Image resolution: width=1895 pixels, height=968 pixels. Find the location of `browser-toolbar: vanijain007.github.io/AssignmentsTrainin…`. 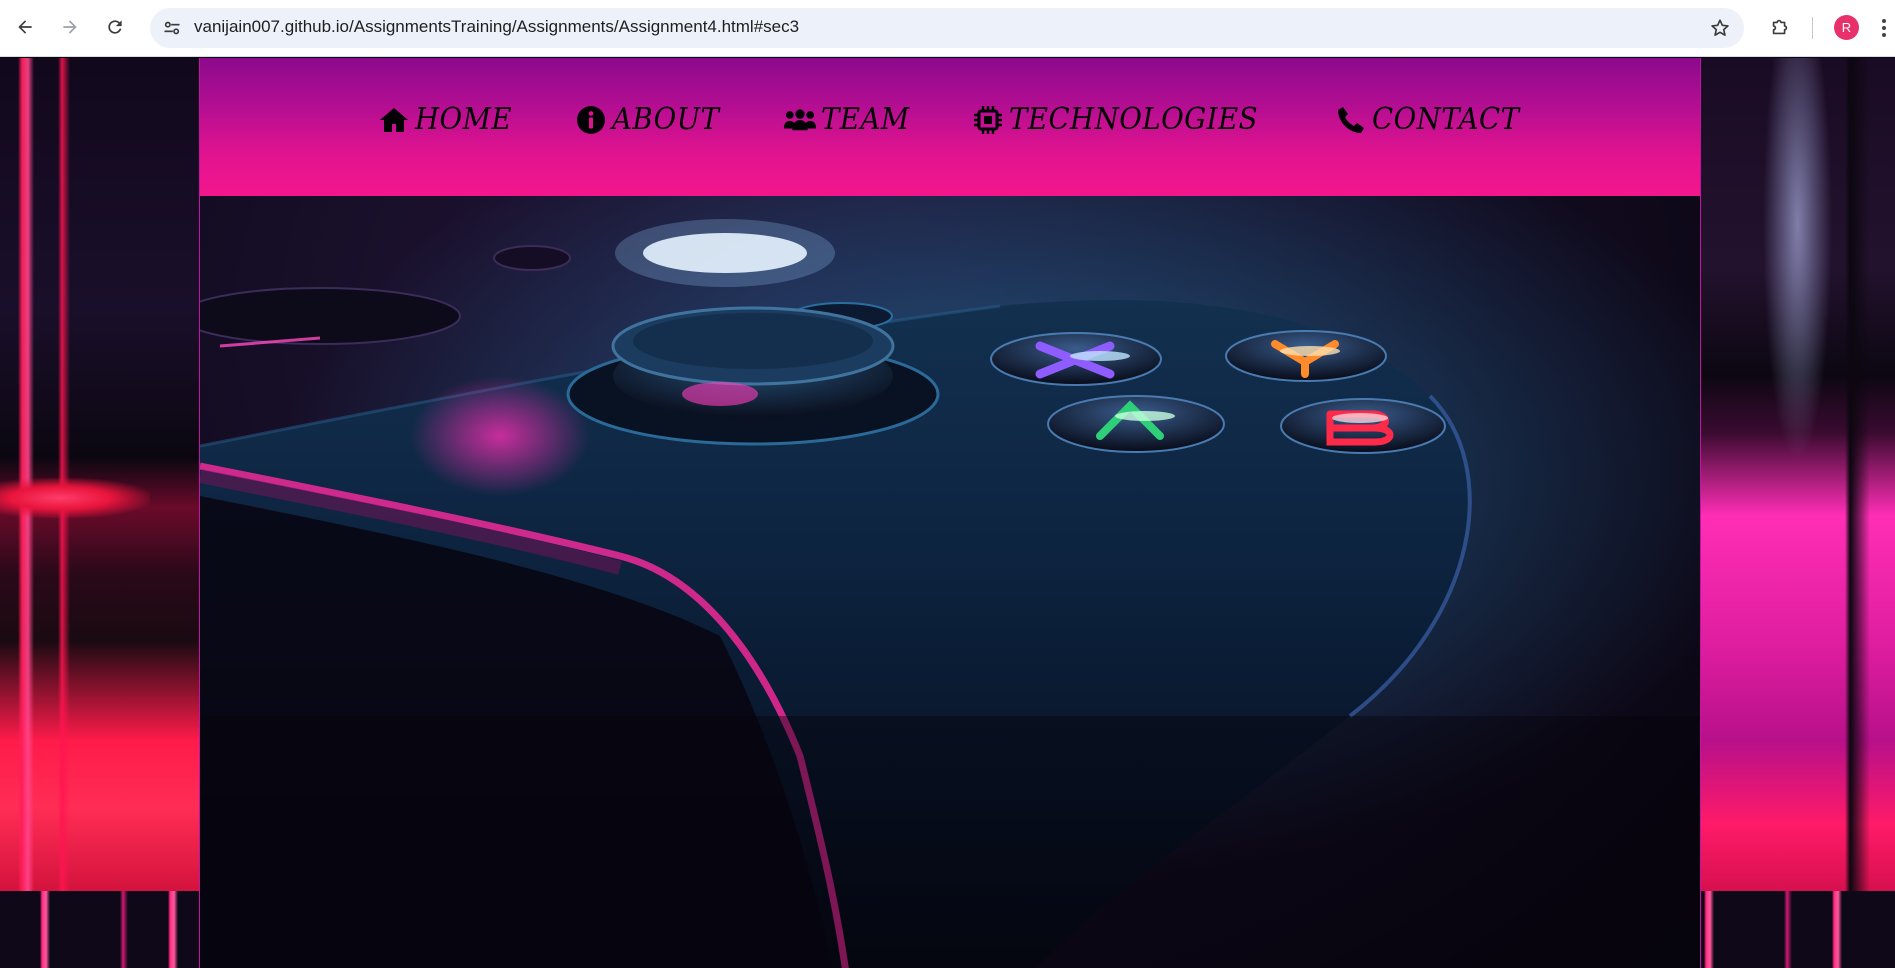

browser-toolbar: vanijain007.github.io/AssignmentsTrainin… is located at coordinates (947, 28).